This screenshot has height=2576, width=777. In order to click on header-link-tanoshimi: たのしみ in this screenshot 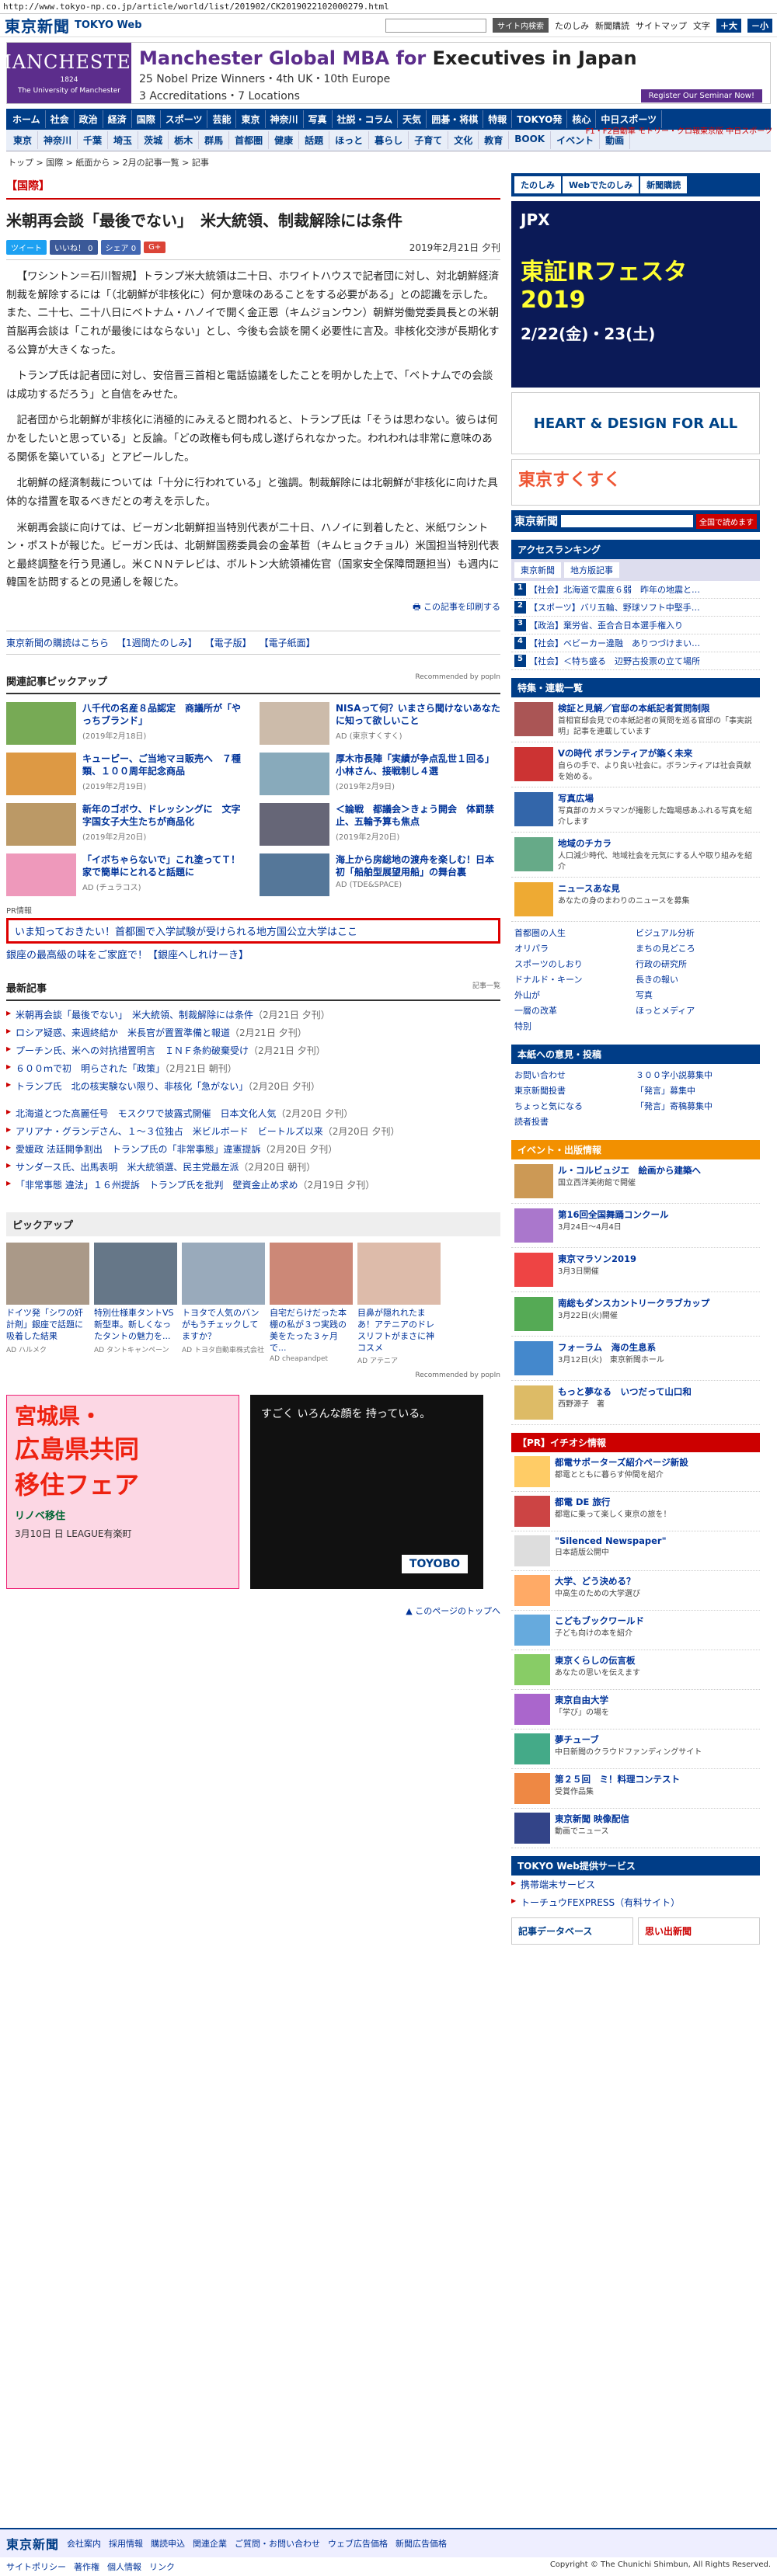, I will do `click(572, 25)`.